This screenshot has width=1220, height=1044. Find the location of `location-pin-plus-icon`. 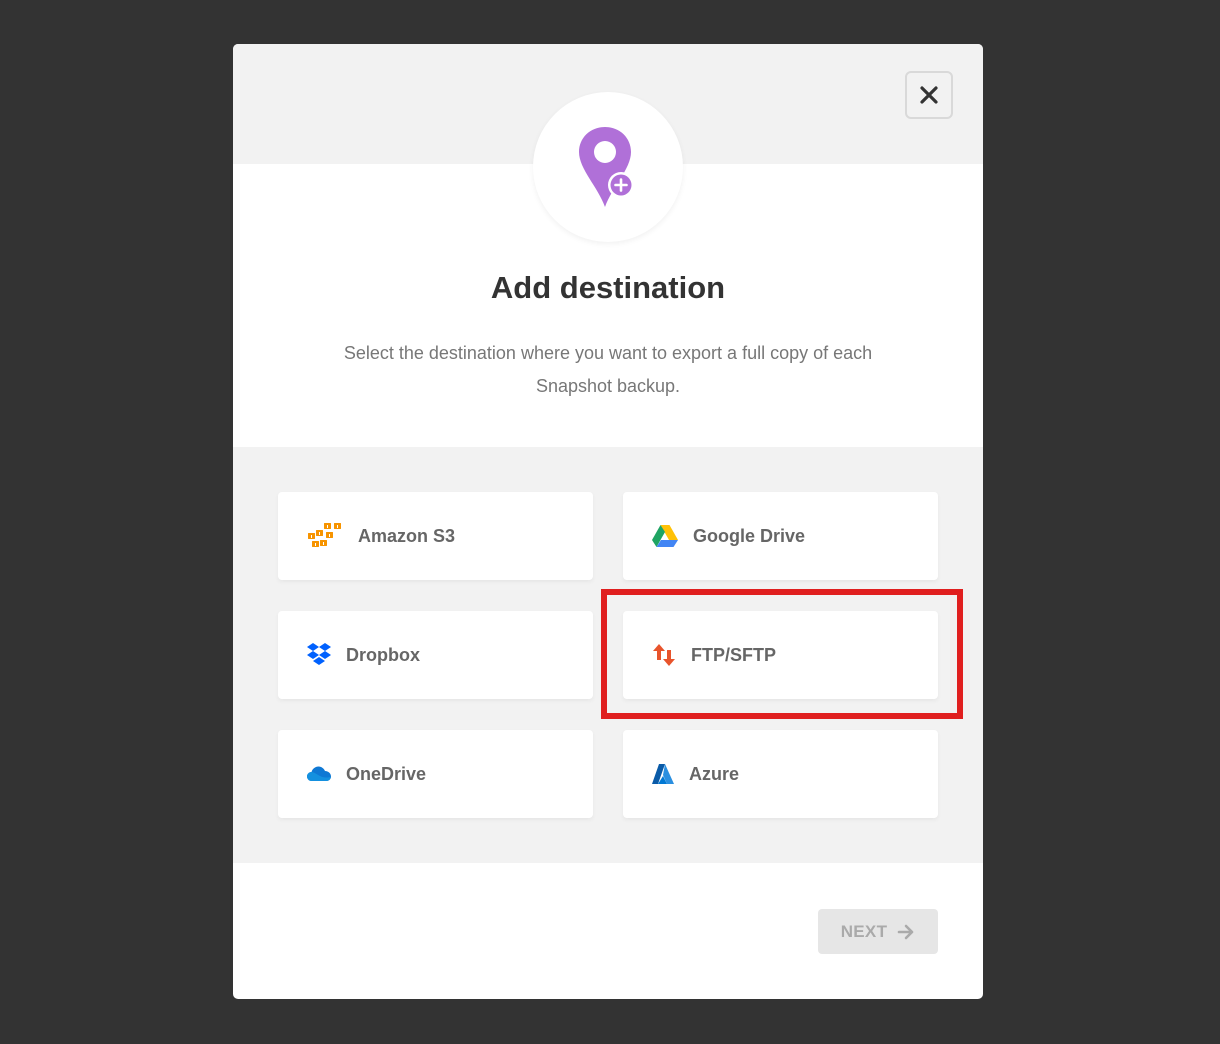

location-pin-plus-icon is located at coordinates (606, 167).